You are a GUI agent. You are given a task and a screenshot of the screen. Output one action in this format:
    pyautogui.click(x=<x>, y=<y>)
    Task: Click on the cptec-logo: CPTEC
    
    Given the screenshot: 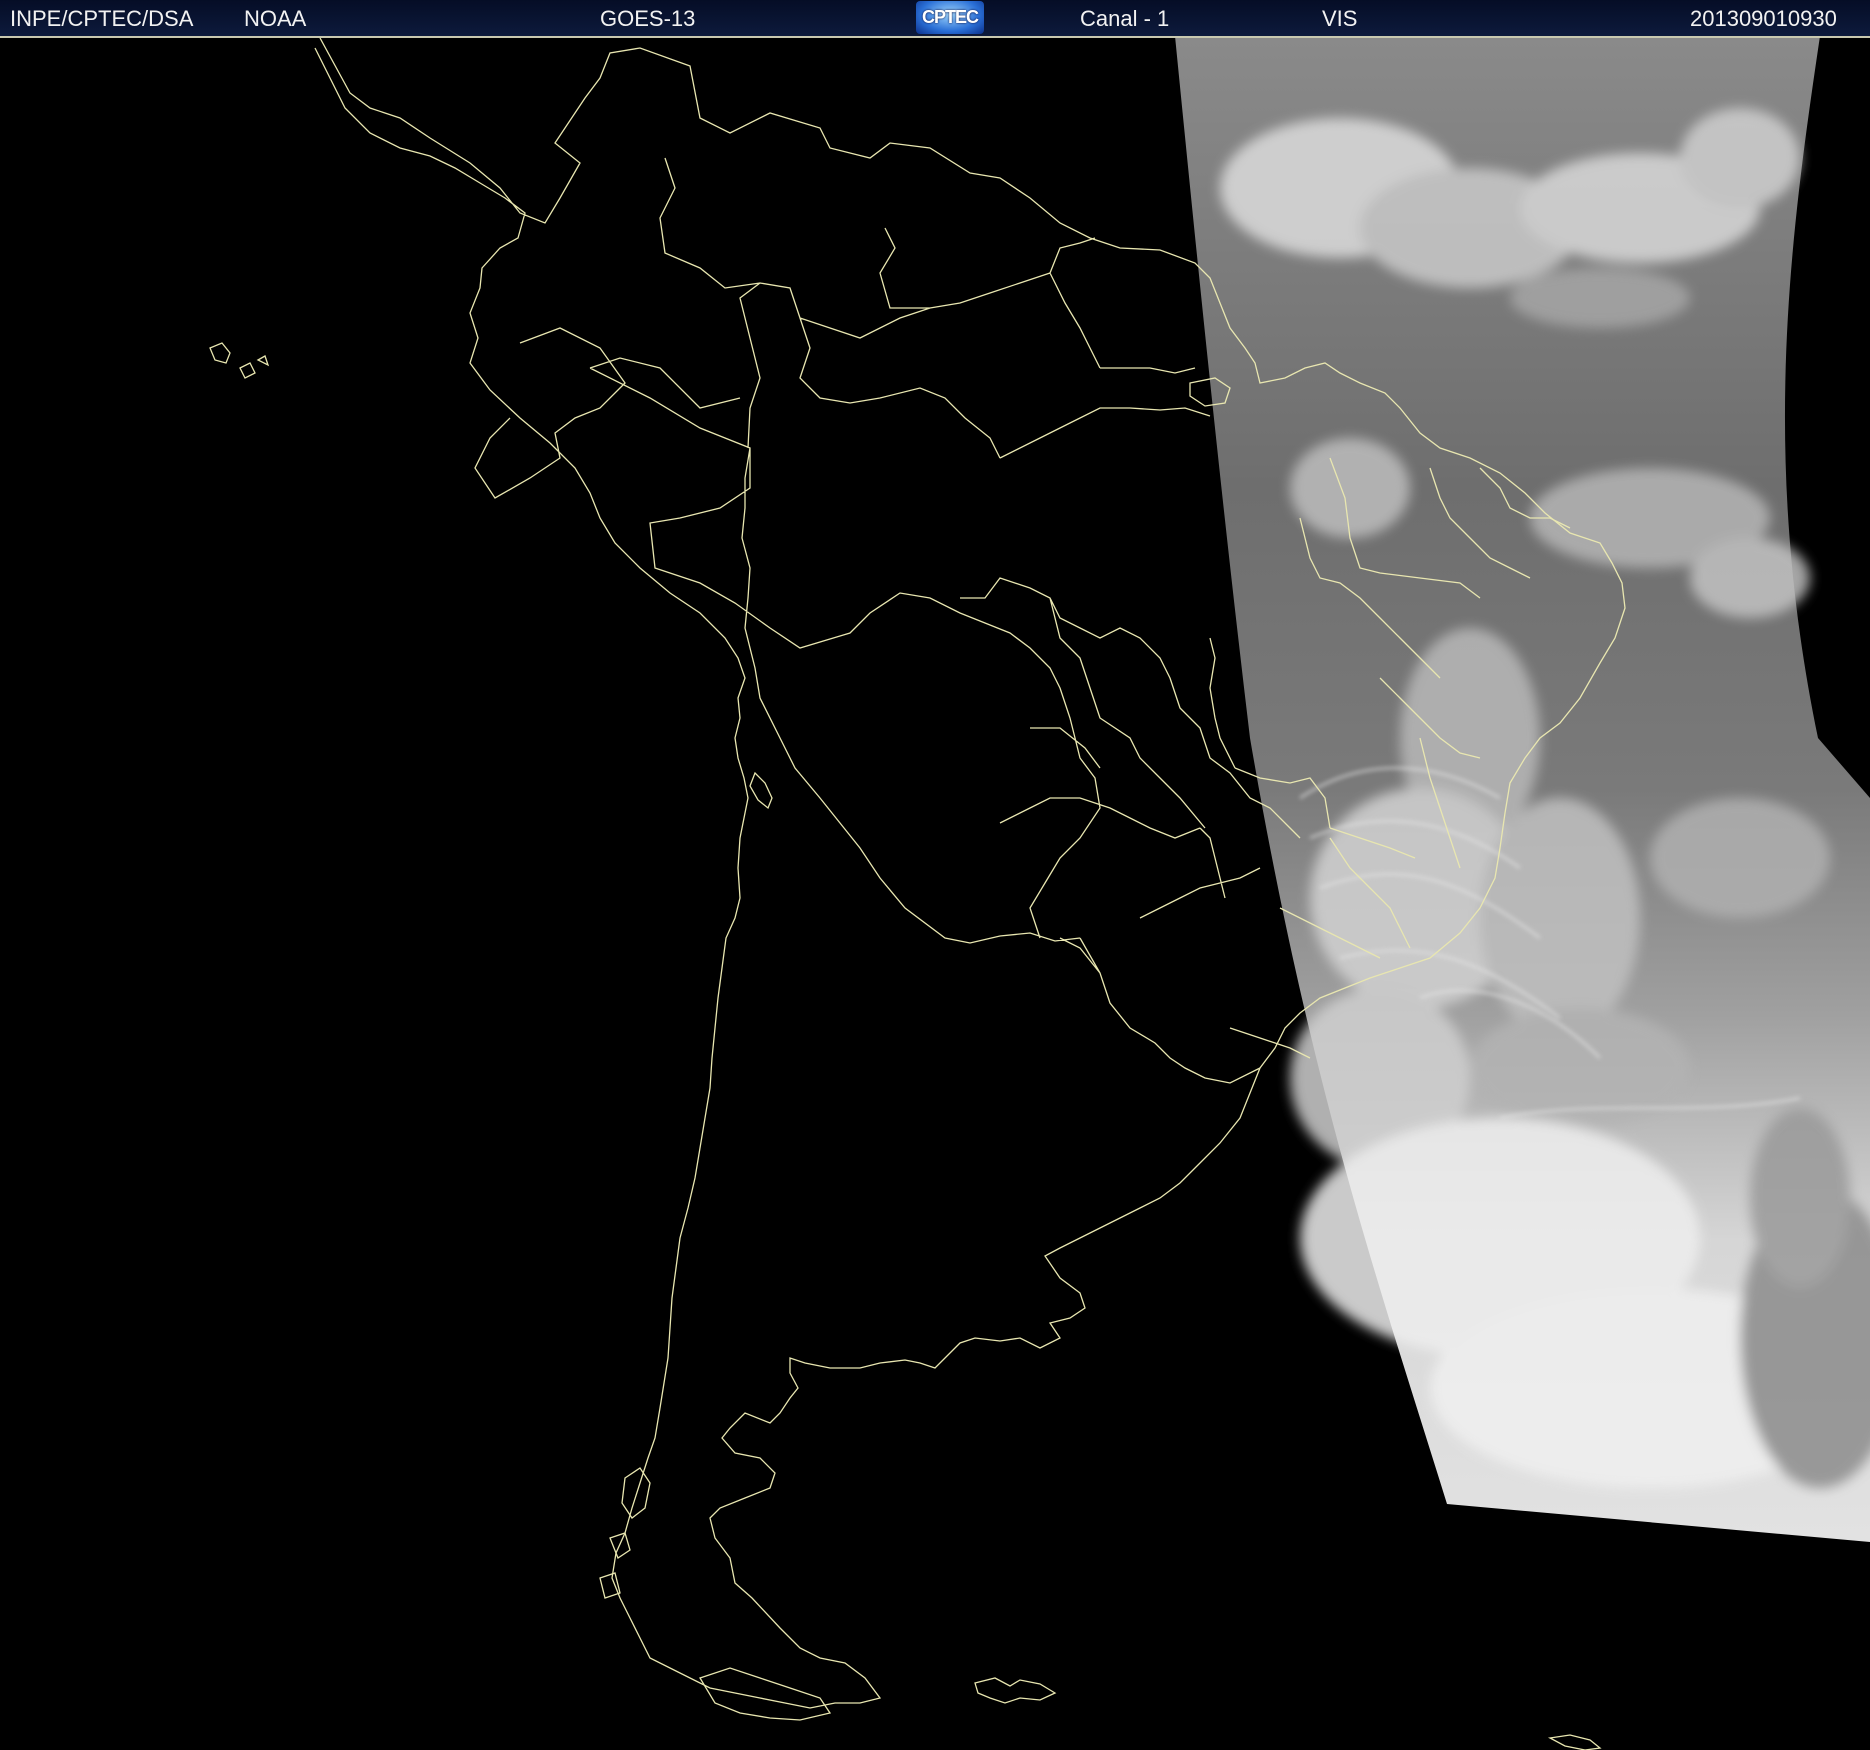 What is the action you would take?
    pyautogui.click(x=950, y=17)
    